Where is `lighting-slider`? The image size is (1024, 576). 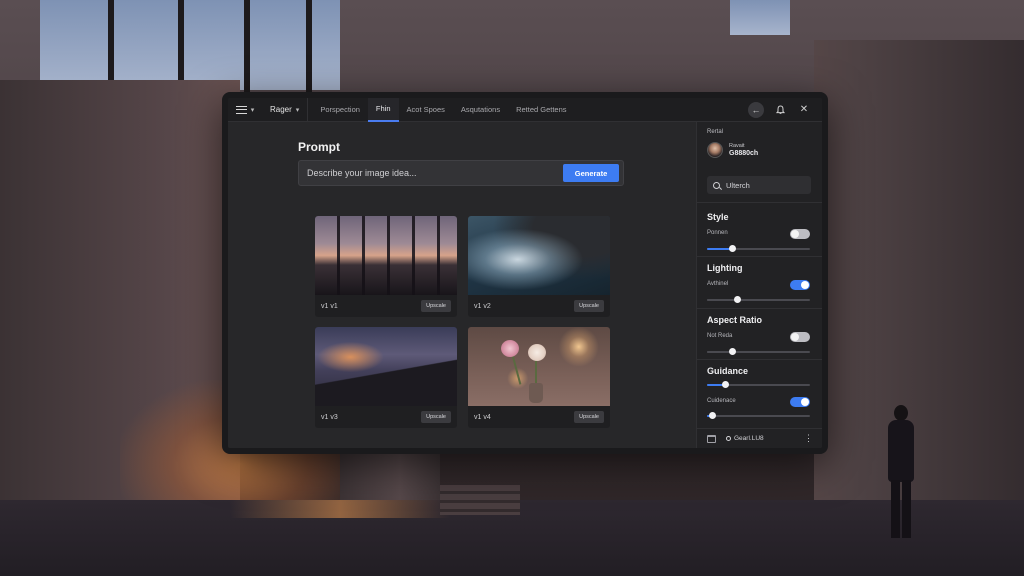
lighting-slider is located at coordinates (758, 299).